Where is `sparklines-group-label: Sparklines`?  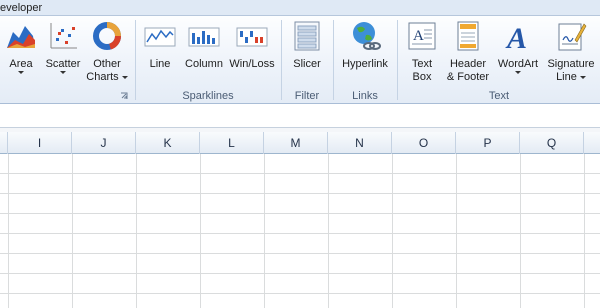
sparklines-group-label: Sparklines is located at coordinates (208, 96).